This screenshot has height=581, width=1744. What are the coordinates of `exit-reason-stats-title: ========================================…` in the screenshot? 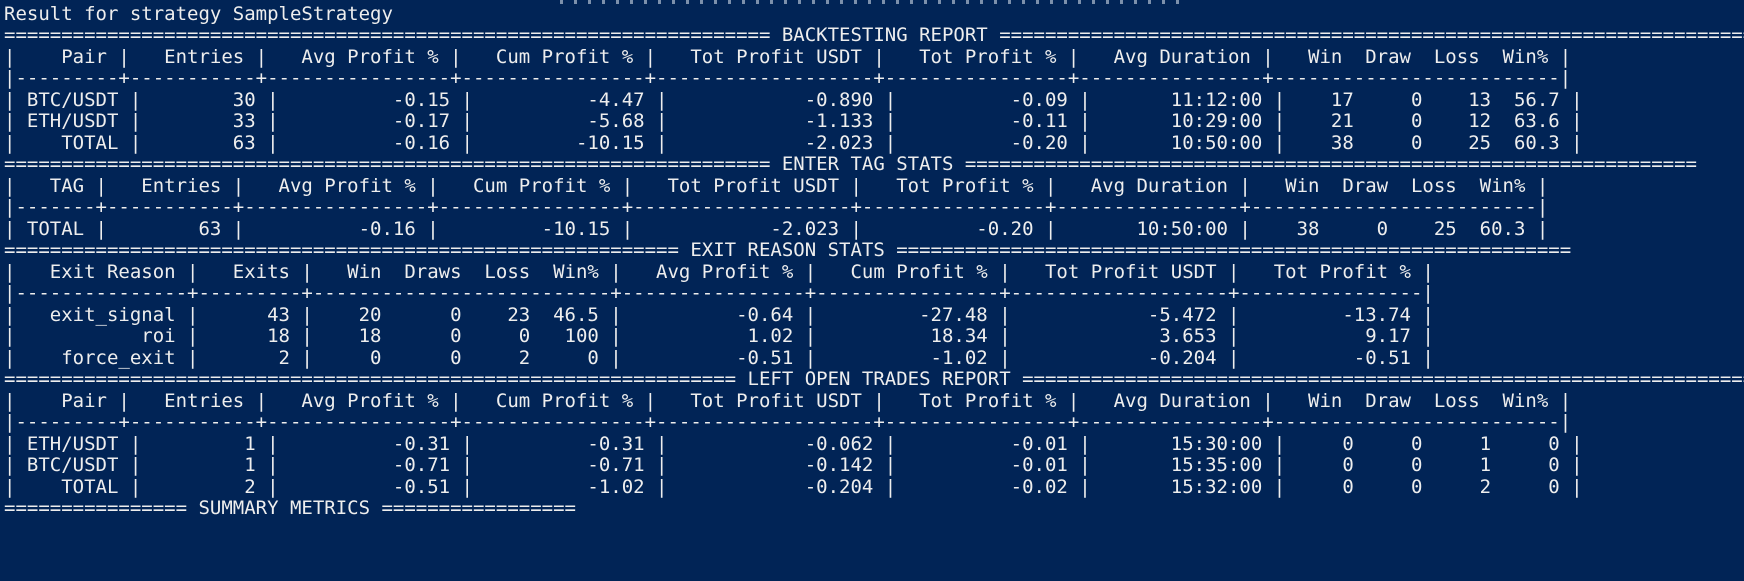 It's located at (788, 250).